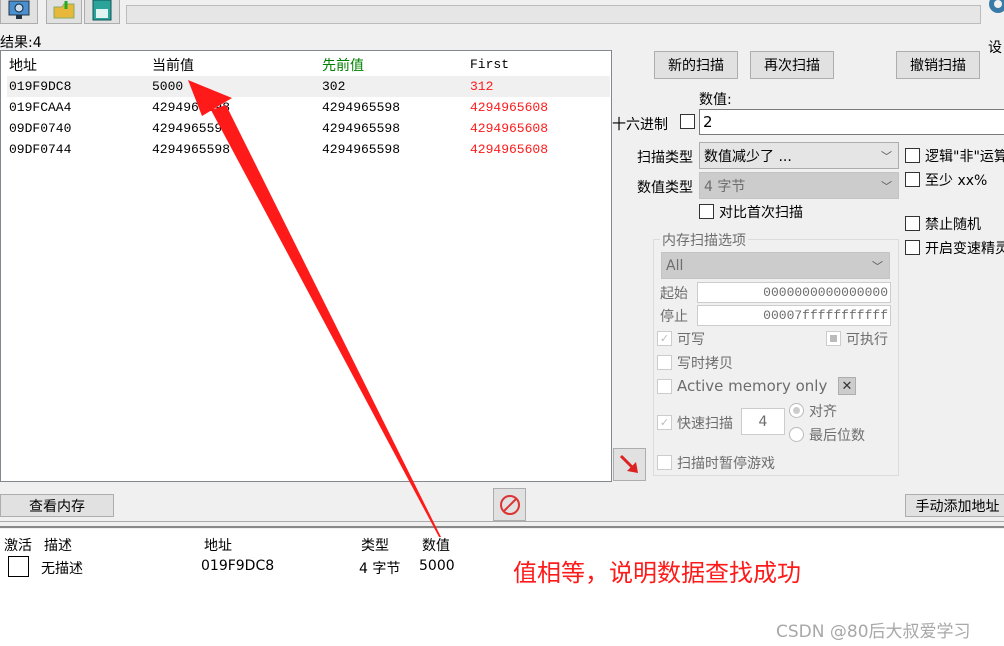  Describe the element at coordinates (102, 12) in the screenshot. I see `save-button` at that location.